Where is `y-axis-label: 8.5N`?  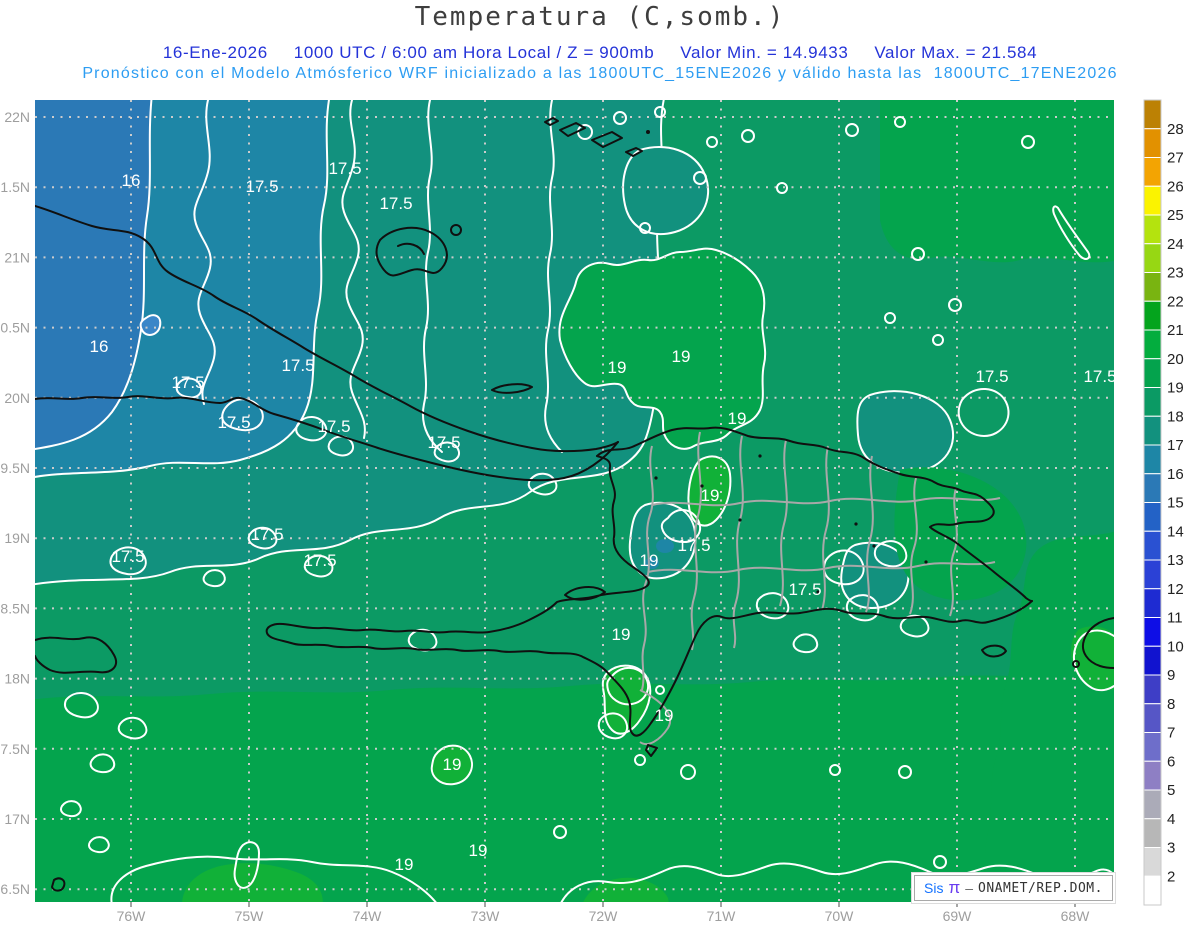 y-axis-label: 8.5N is located at coordinates (15, 608).